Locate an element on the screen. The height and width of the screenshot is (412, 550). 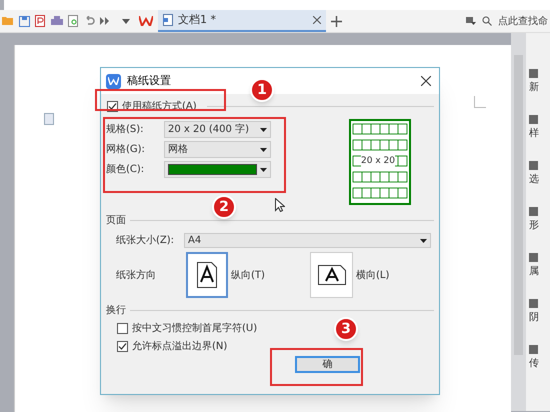
field-label: 颜色(C): is located at coordinates (126, 169).